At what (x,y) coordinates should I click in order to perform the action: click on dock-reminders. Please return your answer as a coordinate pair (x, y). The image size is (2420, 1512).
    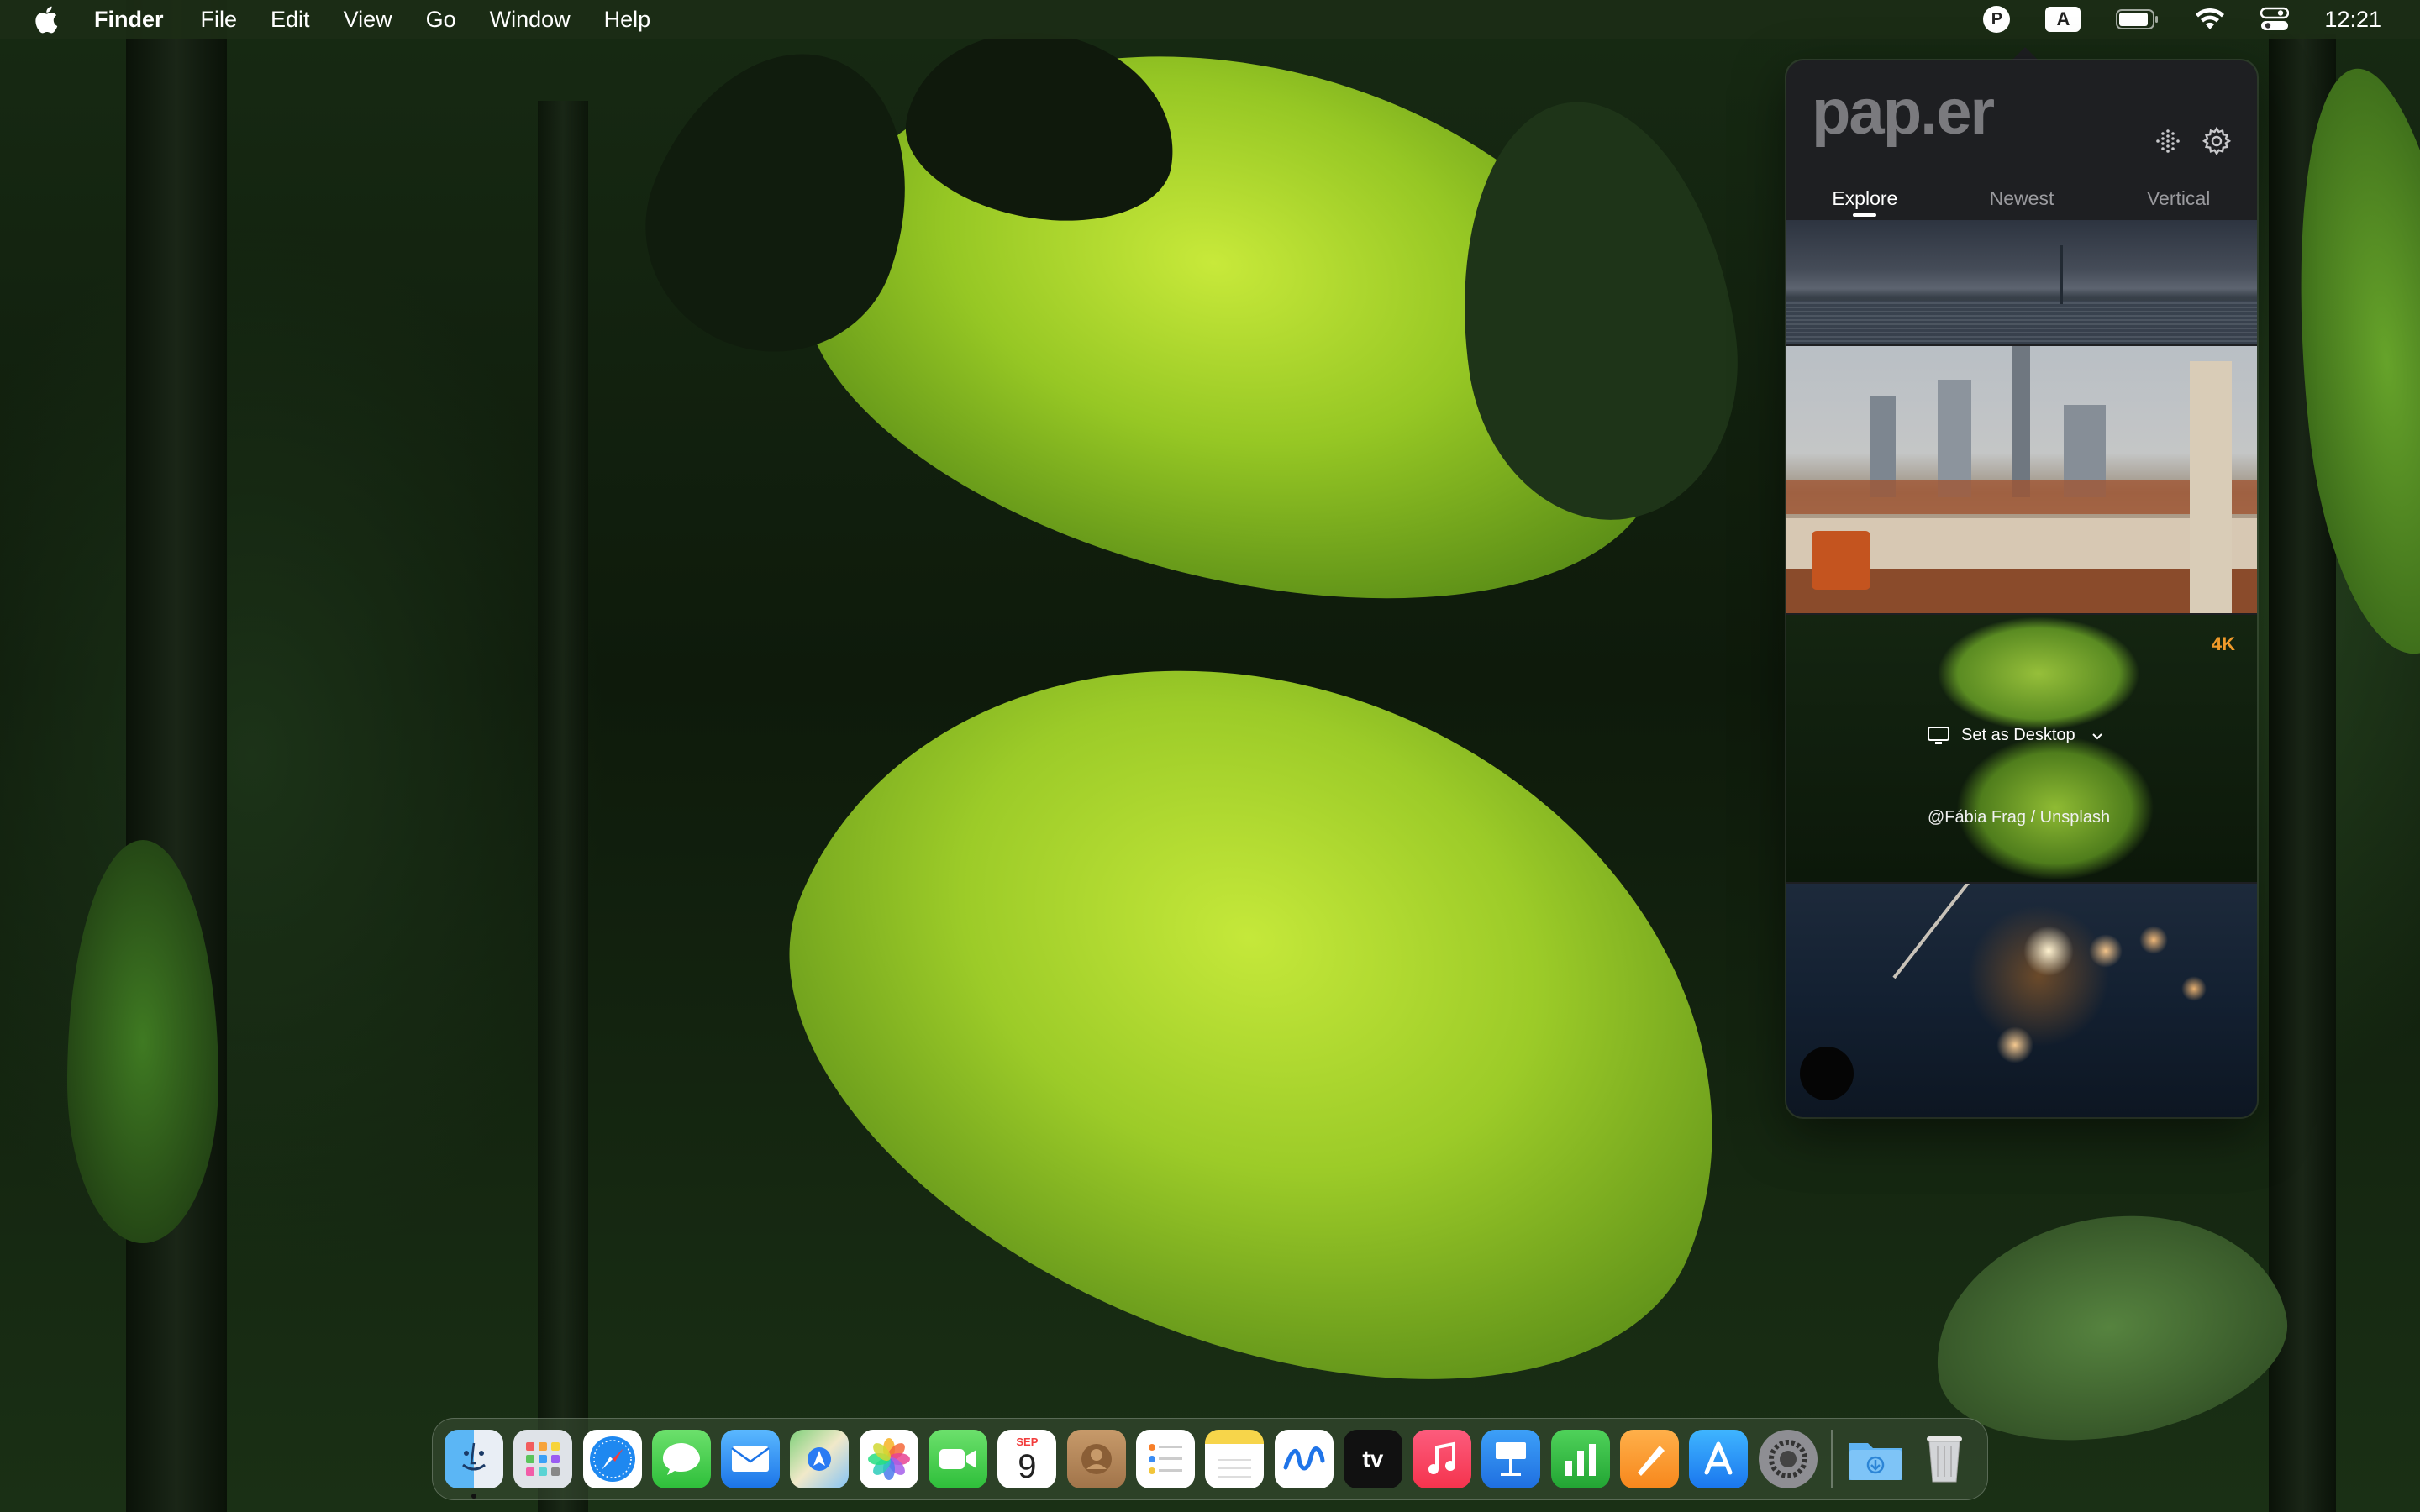
    Looking at the image, I should click on (1165, 1459).